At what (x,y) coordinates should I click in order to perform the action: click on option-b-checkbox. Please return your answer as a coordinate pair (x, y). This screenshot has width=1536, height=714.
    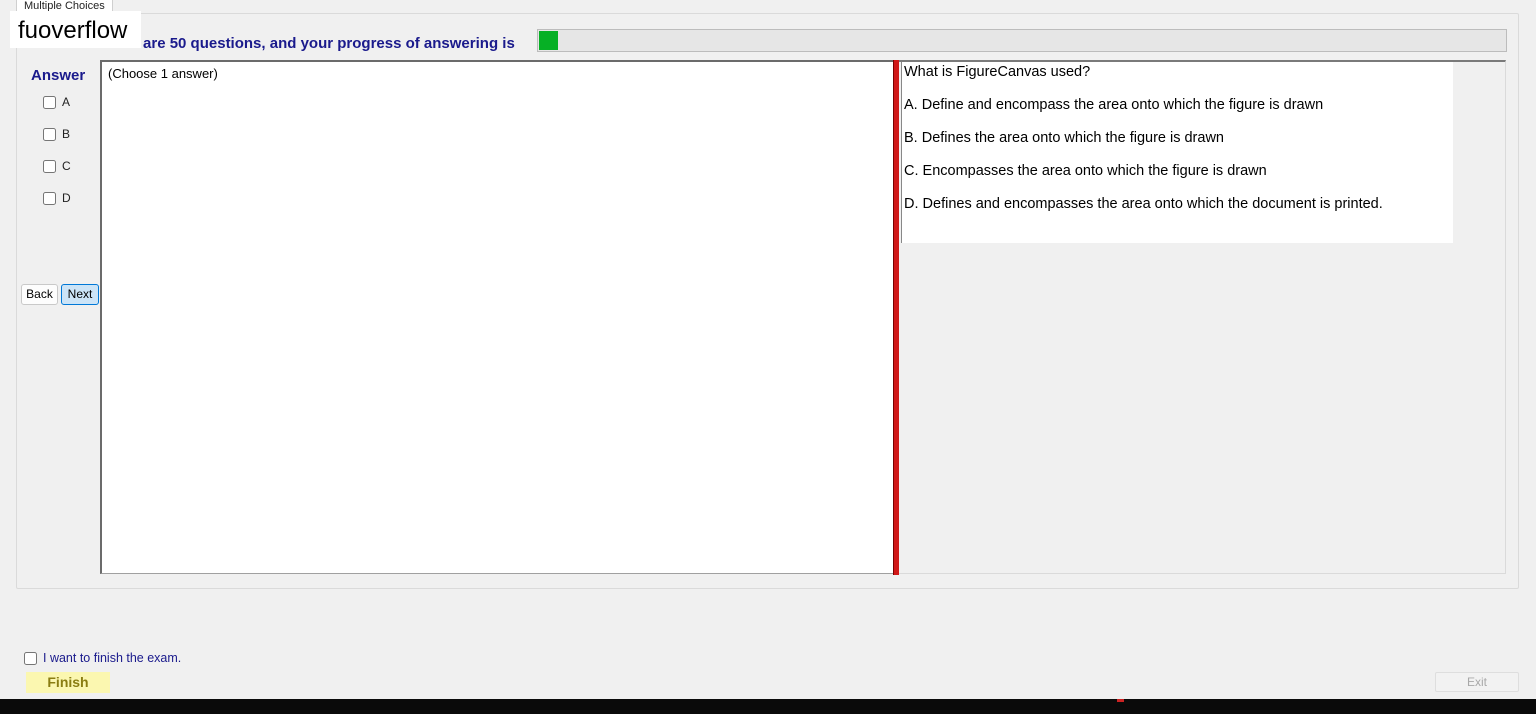
    Looking at the image, I should click on (49, 134).